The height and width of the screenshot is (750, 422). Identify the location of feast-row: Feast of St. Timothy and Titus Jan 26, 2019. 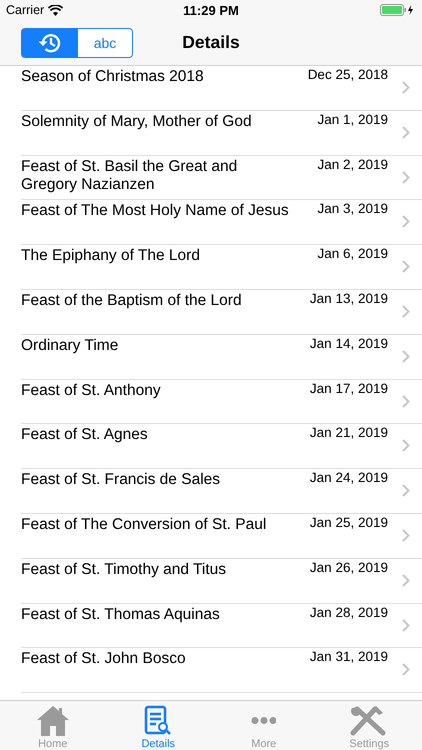
(221, 581).